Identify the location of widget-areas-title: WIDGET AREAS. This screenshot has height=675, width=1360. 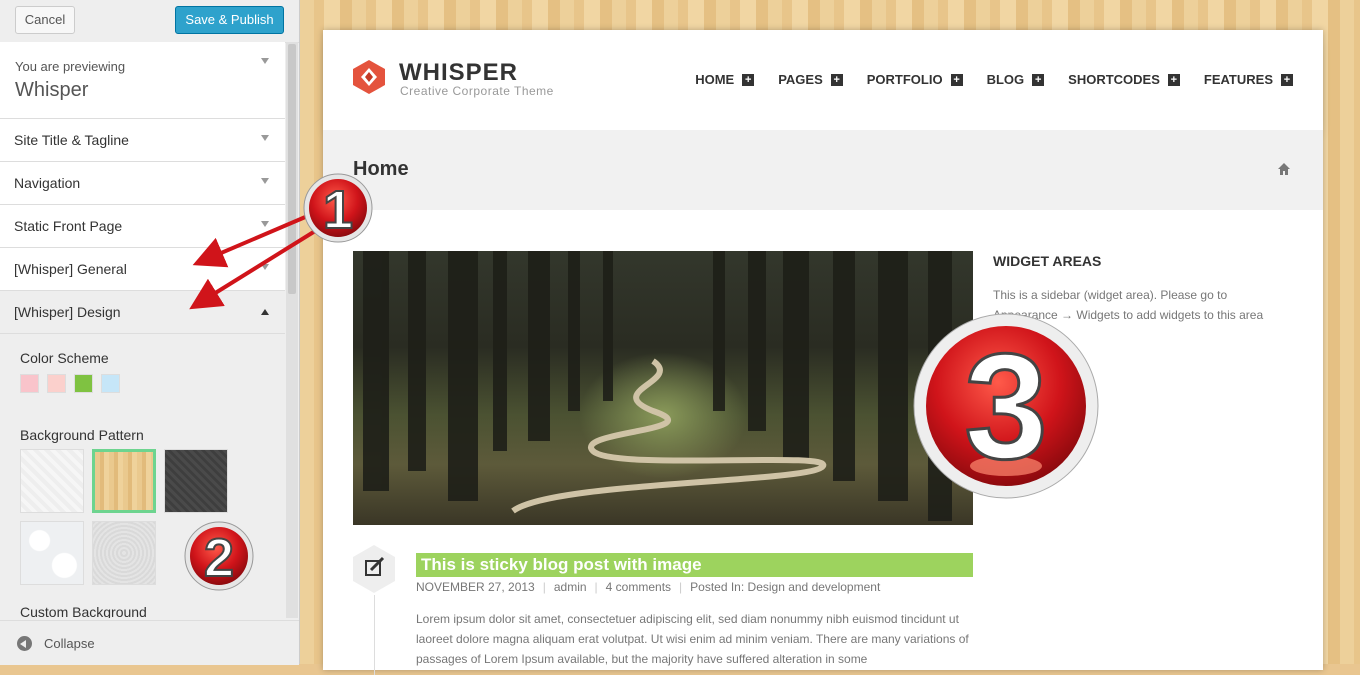
(1047, 261).